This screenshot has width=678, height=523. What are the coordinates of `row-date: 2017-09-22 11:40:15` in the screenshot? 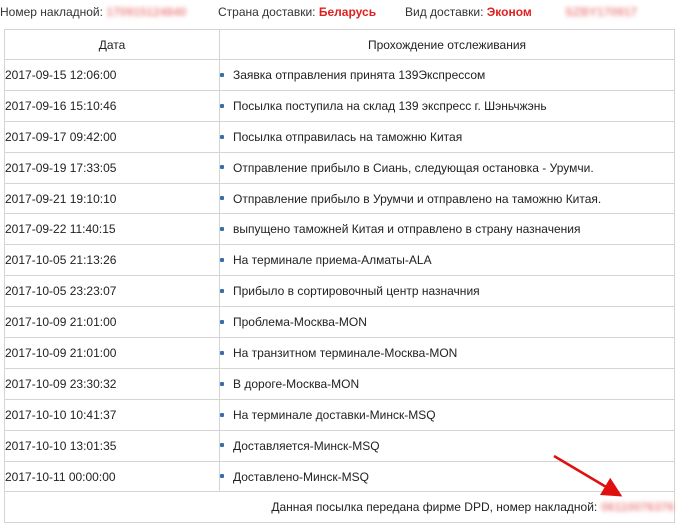 It's located at (112, 229).